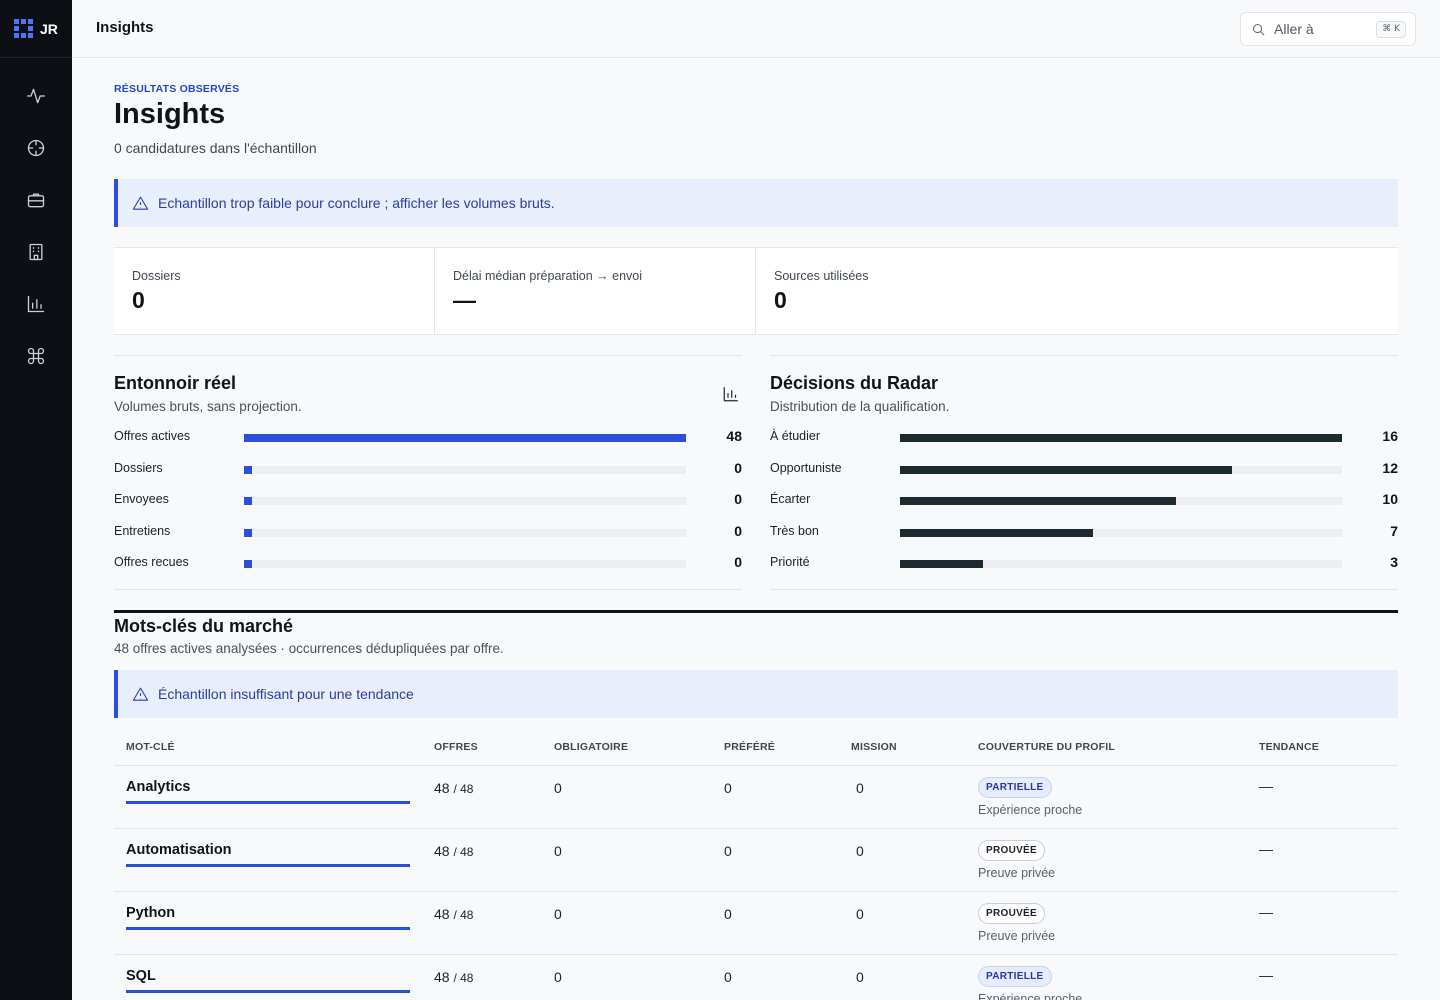  I want to click on stat-label: Délai médian préparation → envoi, so click(547, 276).